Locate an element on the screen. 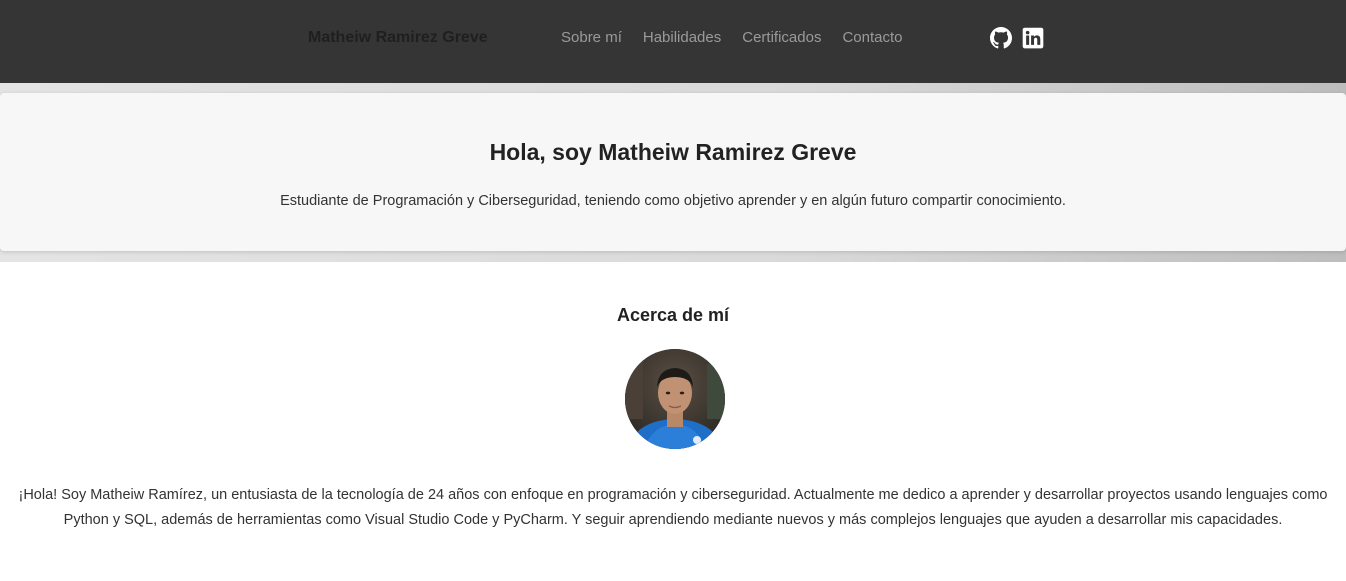 The width and height of the screenshot is (1346, 581). github-icon is located at coordinates (1001, 38).